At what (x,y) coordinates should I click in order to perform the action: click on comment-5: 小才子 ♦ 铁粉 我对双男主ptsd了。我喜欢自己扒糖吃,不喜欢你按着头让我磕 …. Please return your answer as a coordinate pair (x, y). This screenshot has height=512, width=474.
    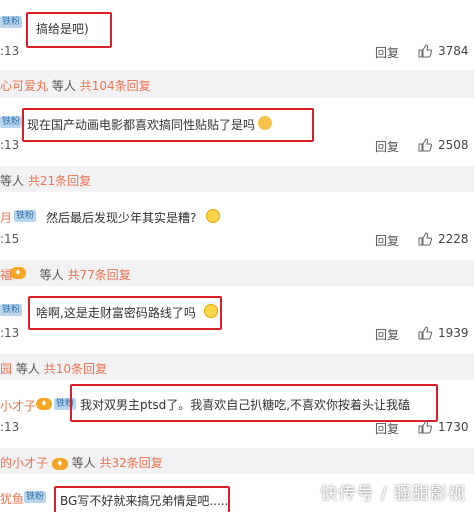
    Looking at the image, I should click on (237, 413).